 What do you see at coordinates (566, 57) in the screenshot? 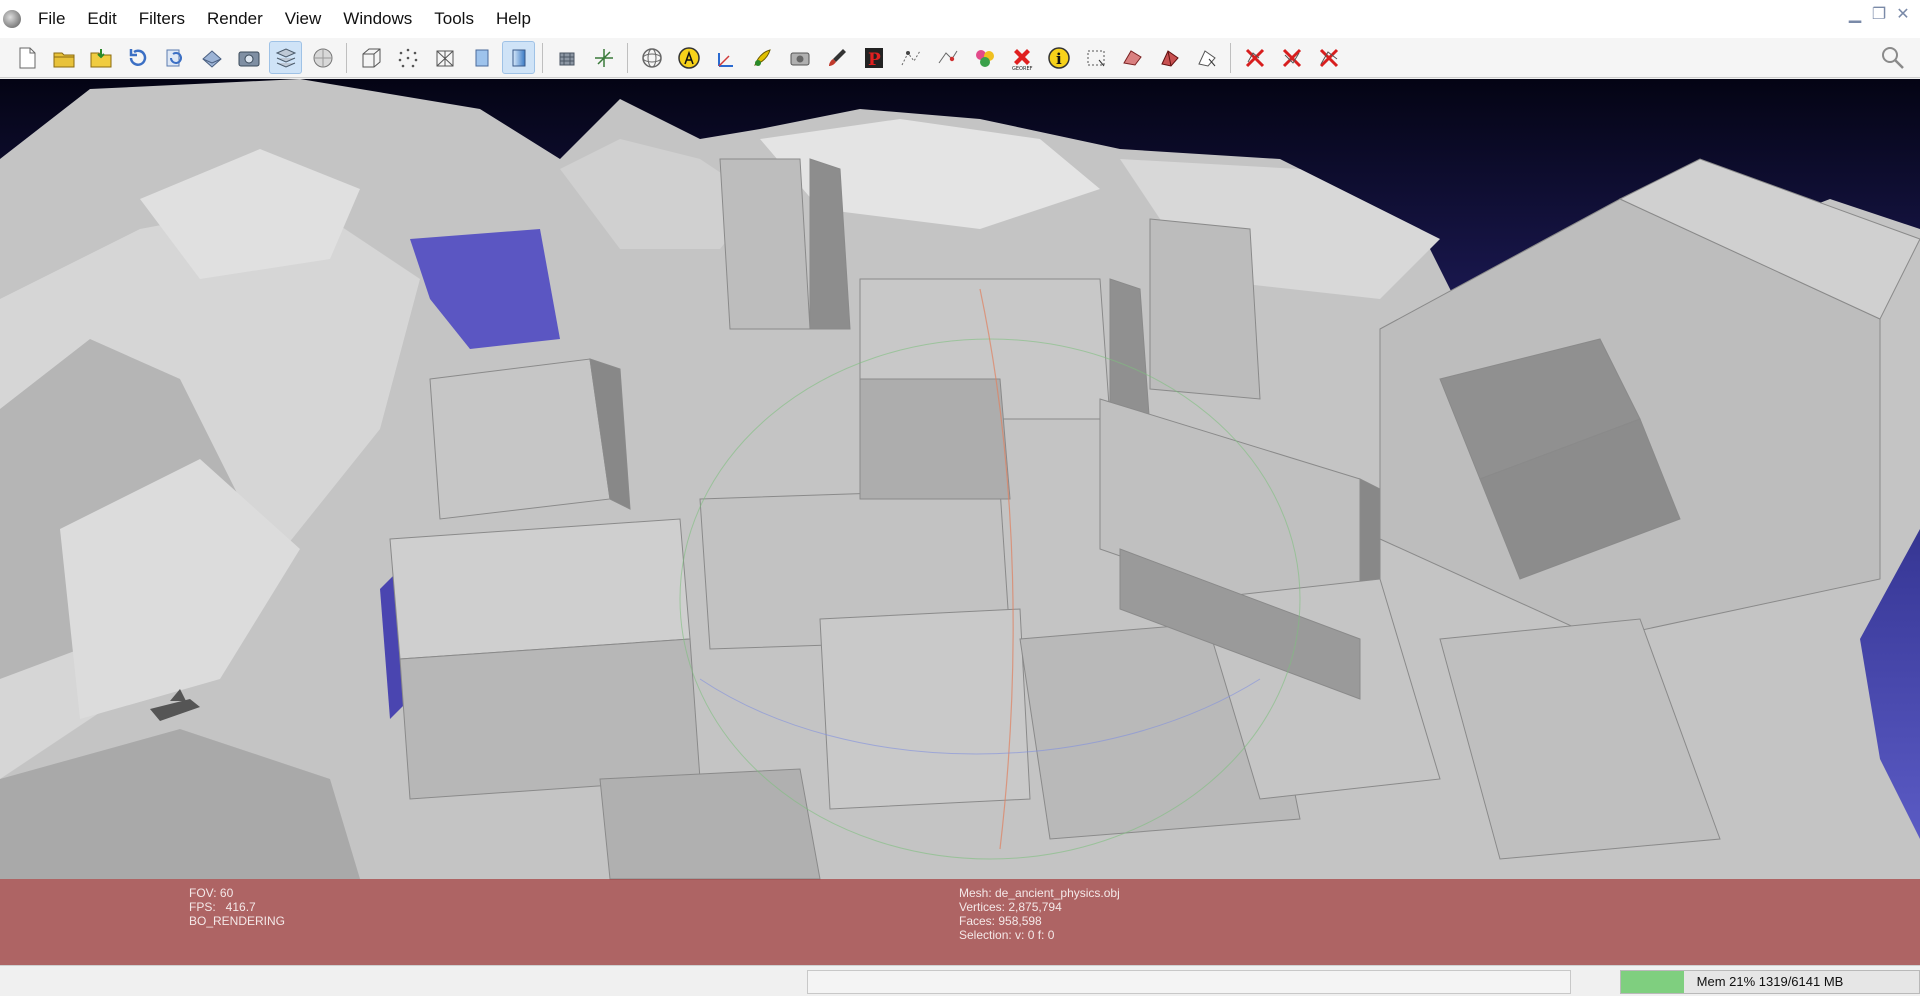
I see `lights-icon` at bounding box center [566, 57].